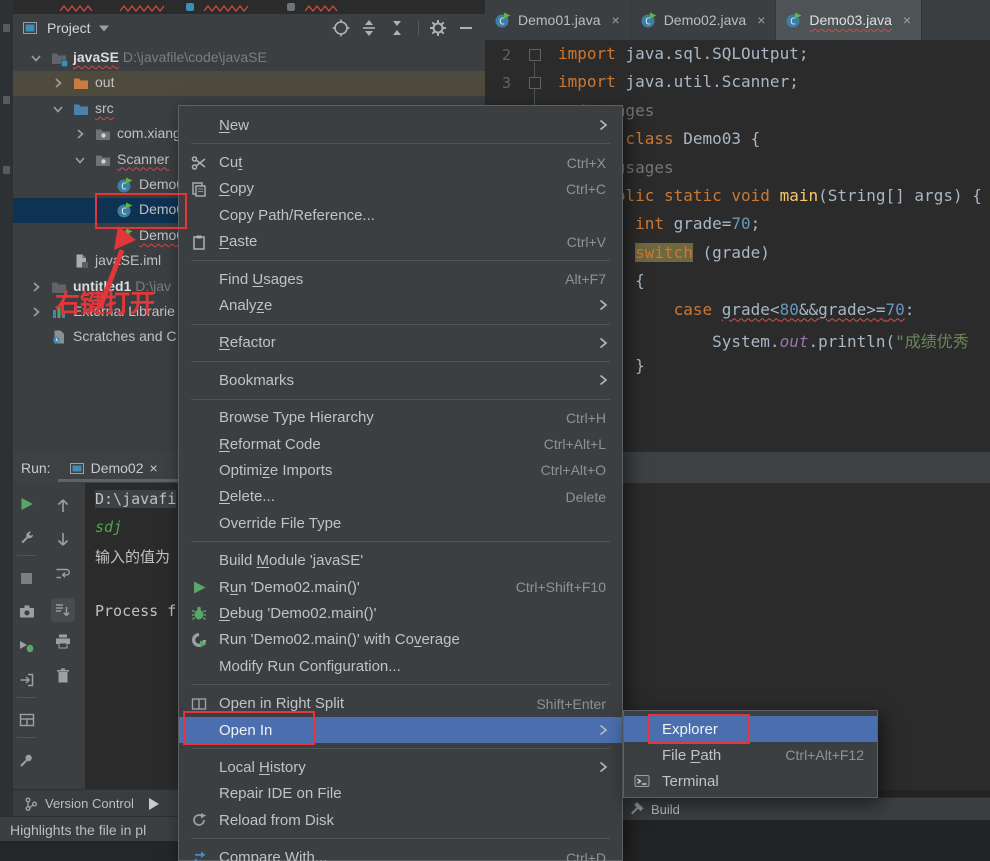  What do you see at coordinates (750, 781) in the screenshot?
I see `submenu-item-terminal: Terminal` at bounding box center [750, 781].